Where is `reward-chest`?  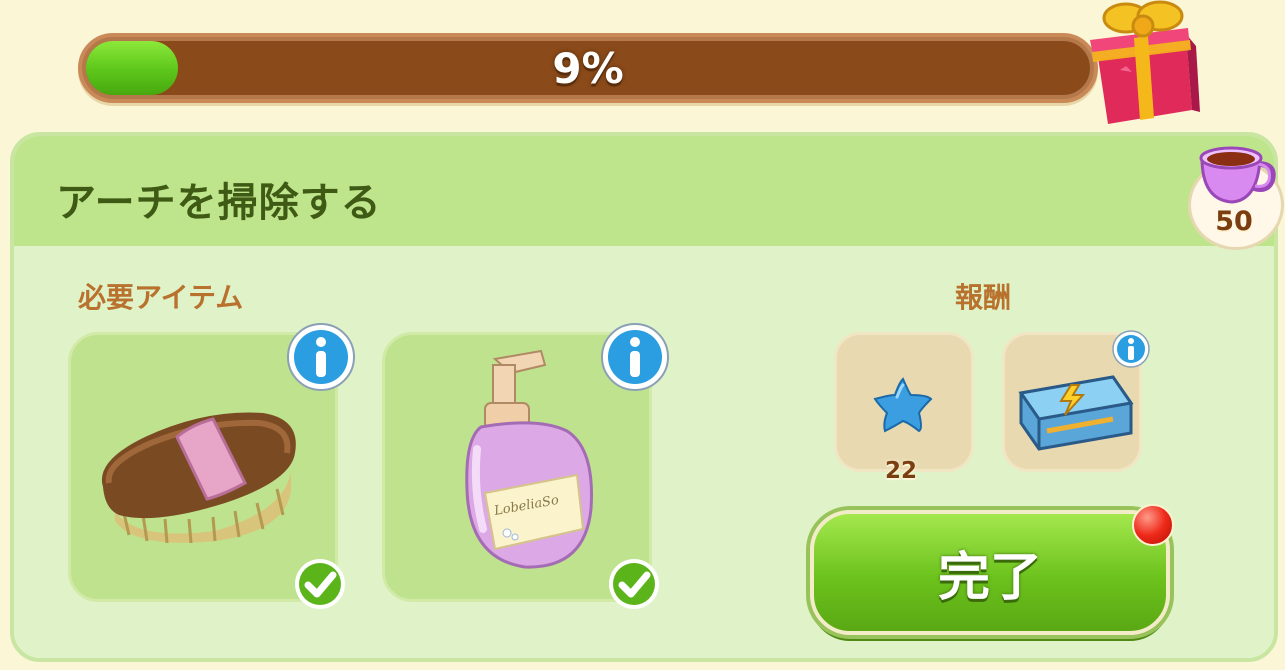
reward-chest is located at coordinates (1076, 401).